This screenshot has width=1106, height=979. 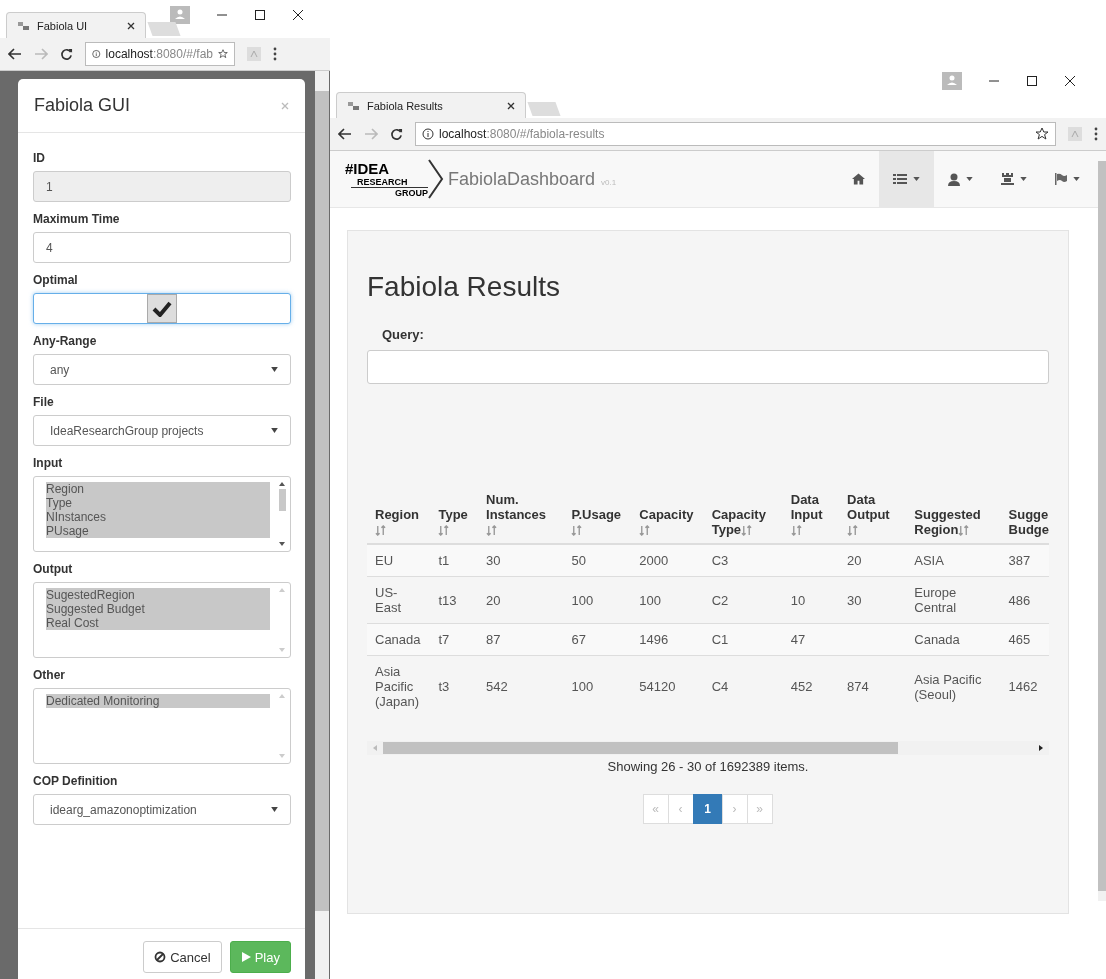 What do you see at coordinates (158, 609) in the screenshot?
I see `list-option: Suggested Budget` at bounding box center [158, 609].